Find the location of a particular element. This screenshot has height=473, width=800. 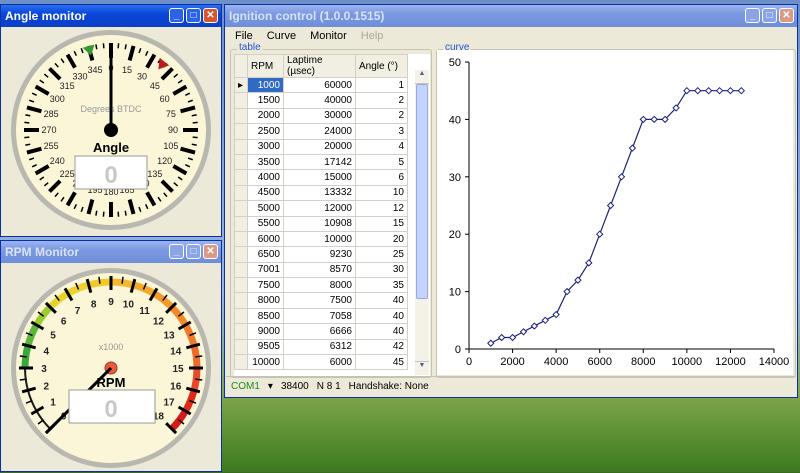

scroll-down-icon: ▼ is located at coordinates (422, 368).